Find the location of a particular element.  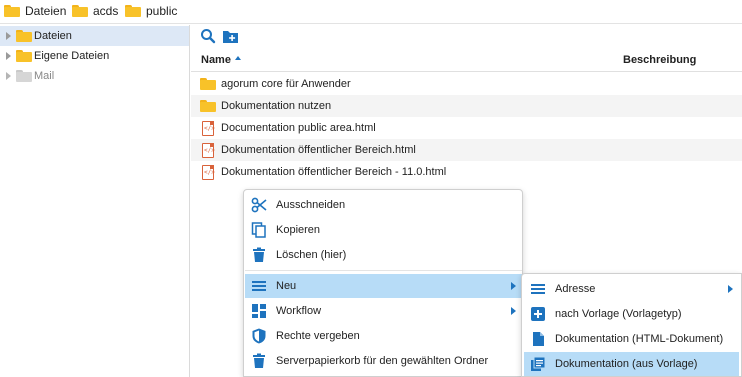

tree-item-eigene-dateien: Eigene Dateien is located at coordinates (94, 56).